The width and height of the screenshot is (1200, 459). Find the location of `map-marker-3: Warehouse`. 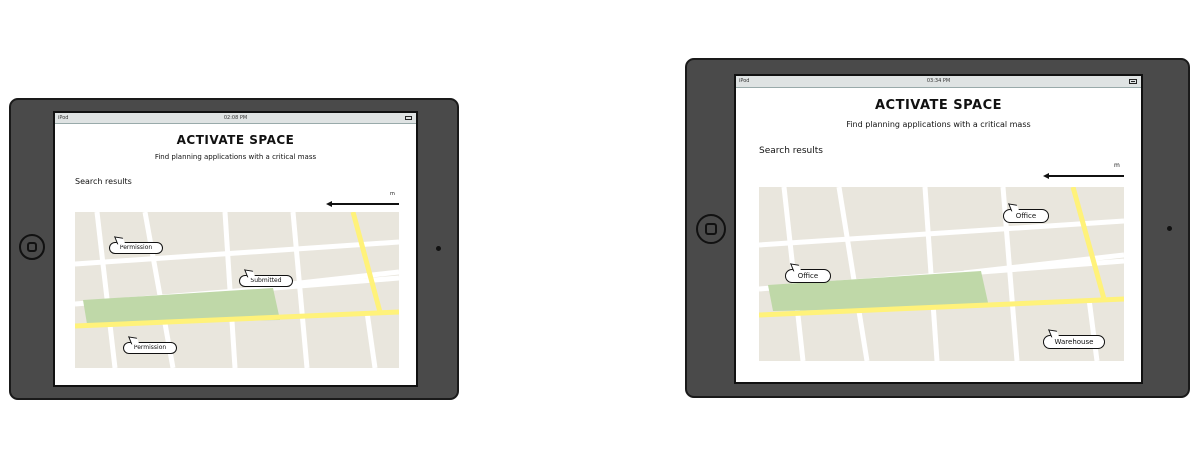

map-marker-3: Warehouse is located at coordinates (1074, 342).